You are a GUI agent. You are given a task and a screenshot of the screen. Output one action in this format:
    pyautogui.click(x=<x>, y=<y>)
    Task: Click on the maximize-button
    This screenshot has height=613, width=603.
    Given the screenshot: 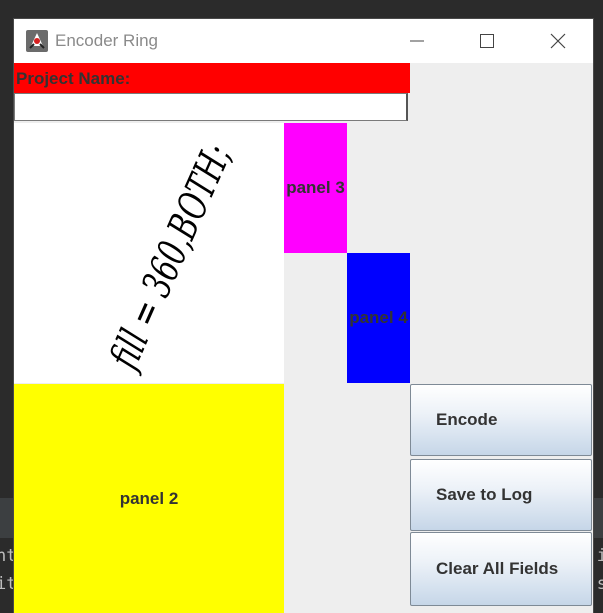 What is the action you would take?
    pyautogui.click(x=487, y=41)
    